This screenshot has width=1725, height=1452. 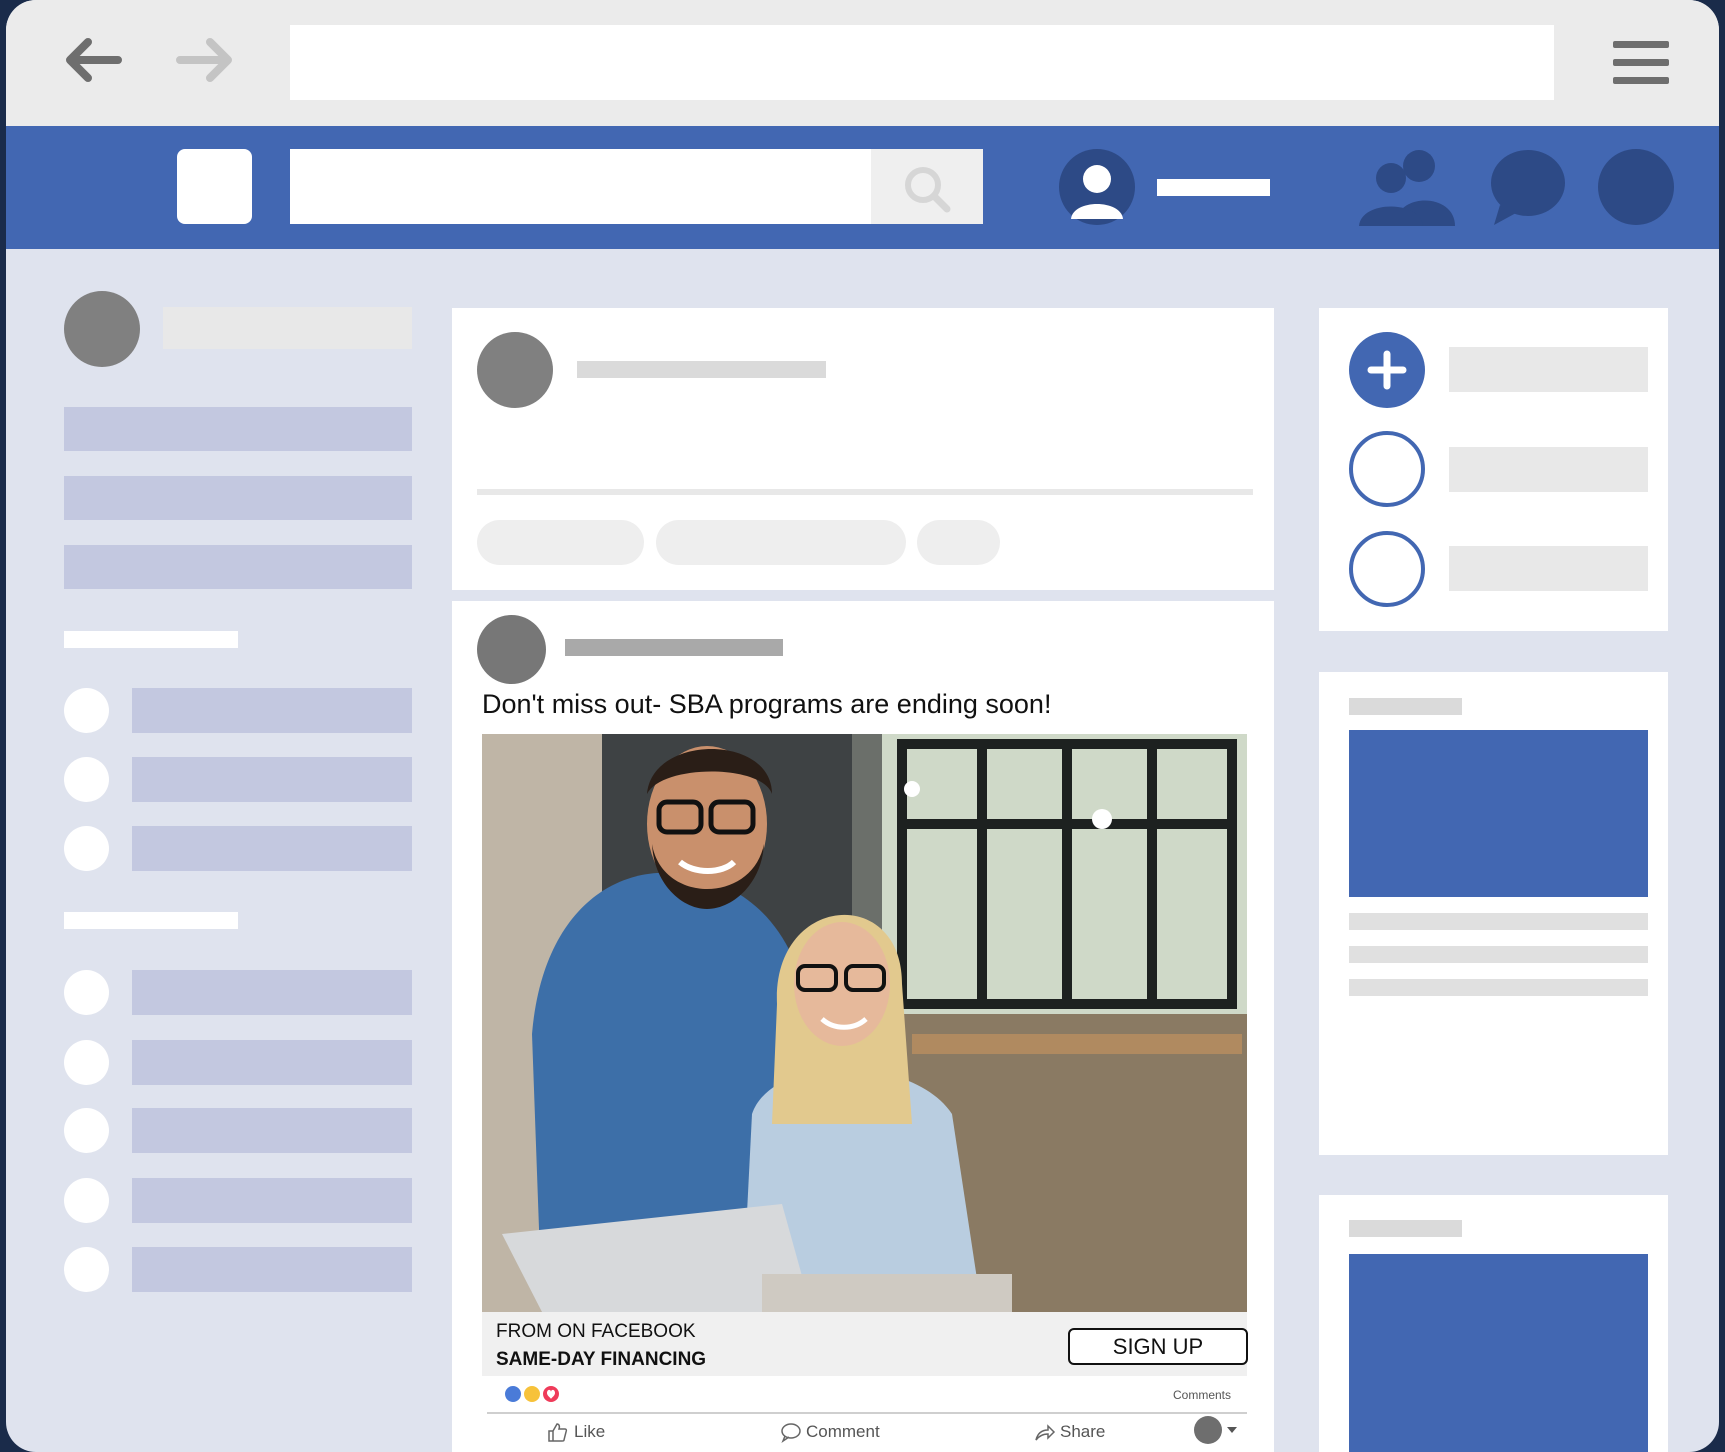 I want to click on reactions-summary, so click(x=534, y=1394).